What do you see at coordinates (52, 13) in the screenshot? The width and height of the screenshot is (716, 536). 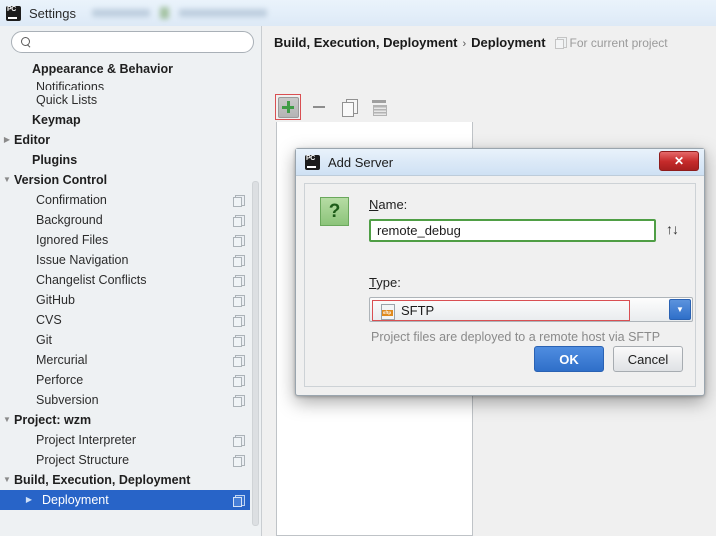 I see `window-title: Settings` at bounding box center [52, 13].